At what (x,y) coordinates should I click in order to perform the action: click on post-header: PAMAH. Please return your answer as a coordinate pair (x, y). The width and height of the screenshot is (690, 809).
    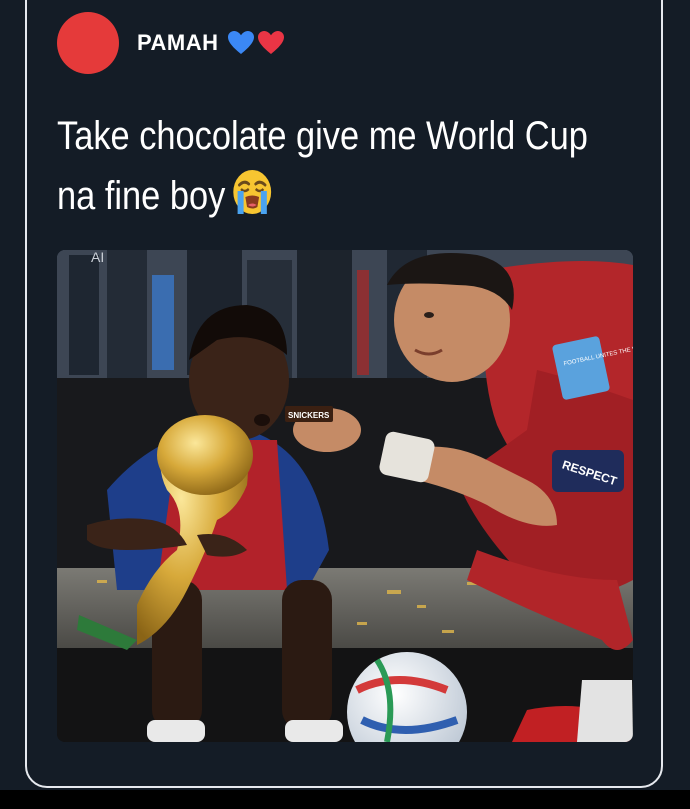
    Looking at the image, I should click on (171, 43).